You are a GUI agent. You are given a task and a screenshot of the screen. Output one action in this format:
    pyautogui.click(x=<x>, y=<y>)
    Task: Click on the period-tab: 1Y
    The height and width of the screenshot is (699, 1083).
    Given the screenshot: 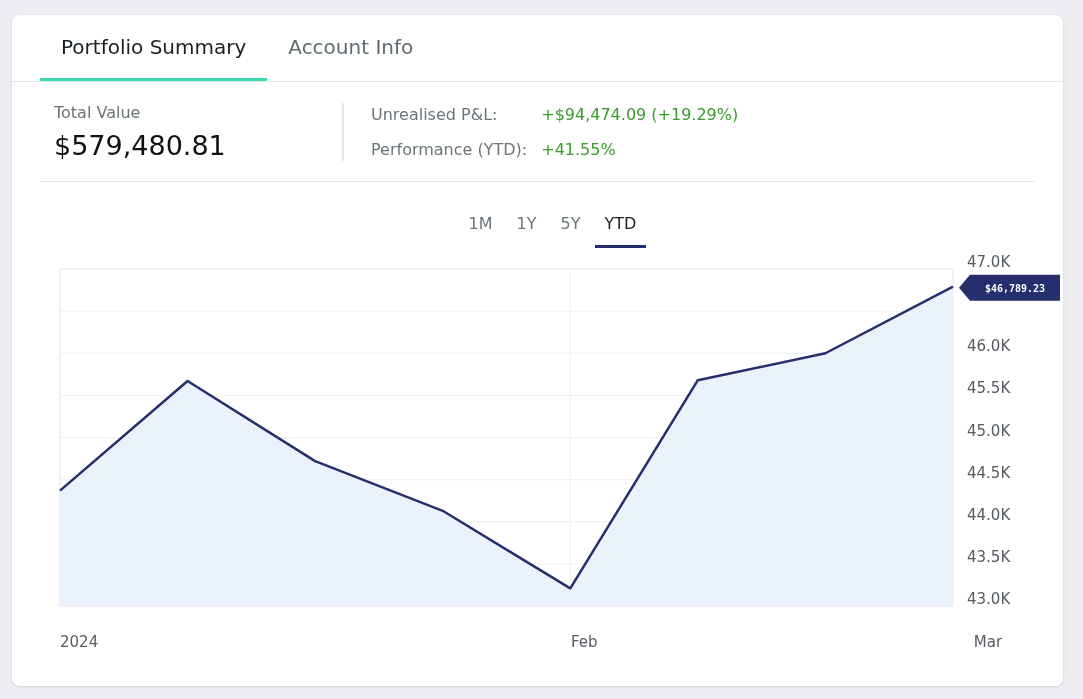 What is the action you would take?
    pyautogui.click(x=526, y=229)
    